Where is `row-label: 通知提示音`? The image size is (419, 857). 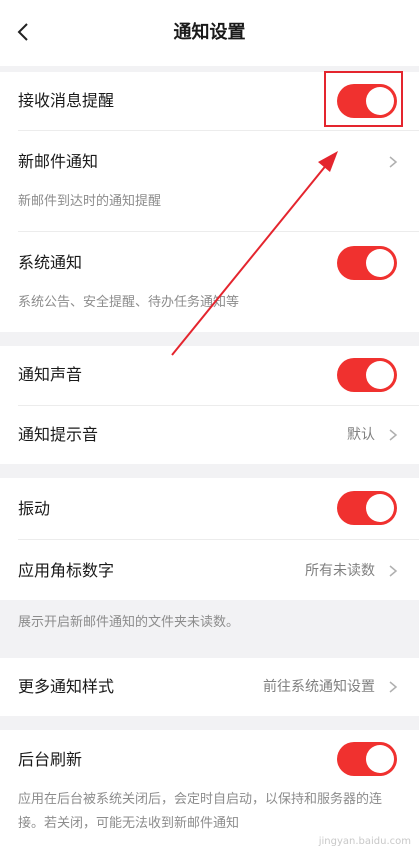 row-label: 通知提示音 is located at coordinates (58, 434).